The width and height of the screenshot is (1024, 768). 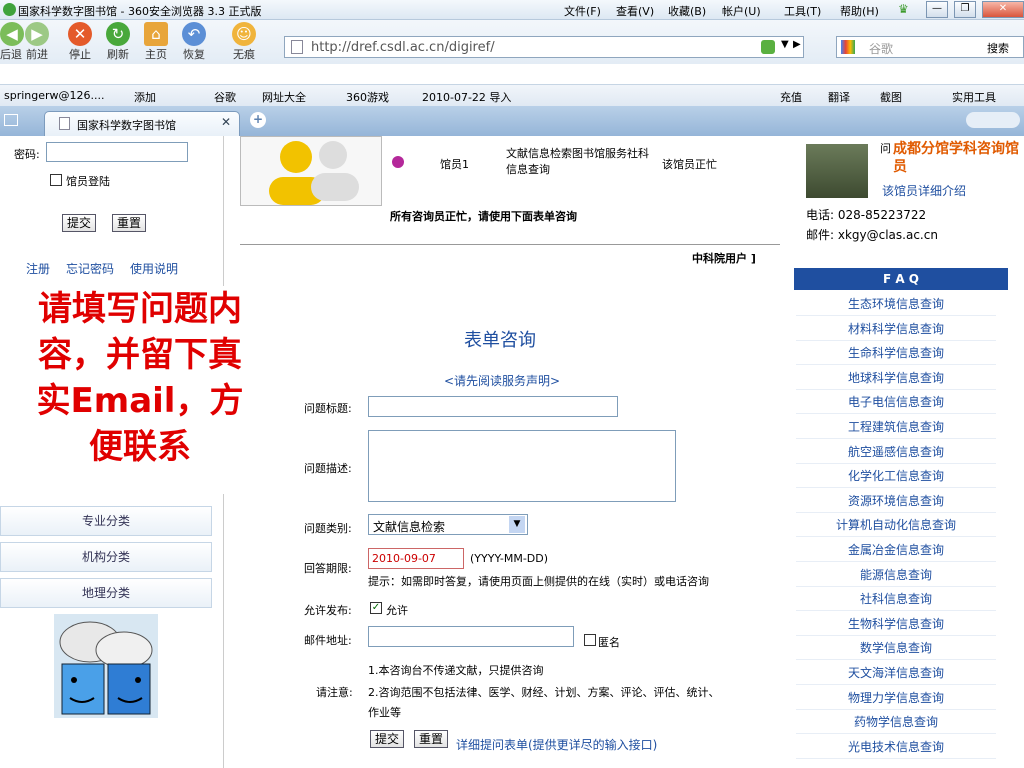 I want to click on faq-item: 光电技术信息查询, so click(x=896, y=746).